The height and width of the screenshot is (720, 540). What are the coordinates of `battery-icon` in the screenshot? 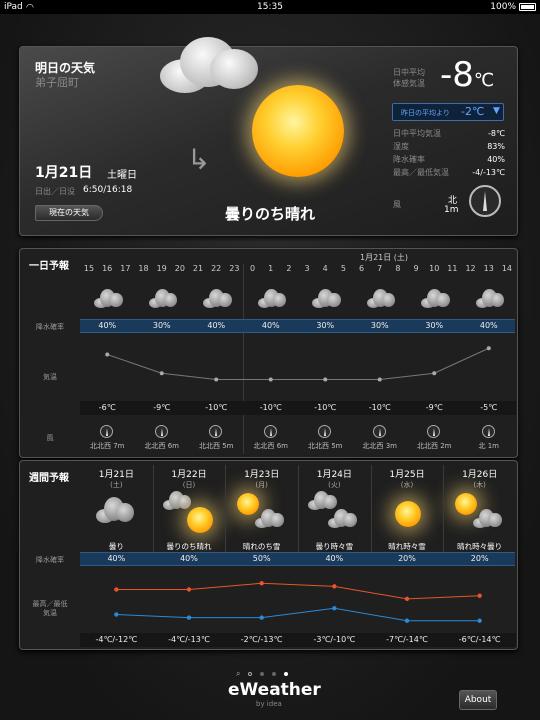 It's located at (527, 7).